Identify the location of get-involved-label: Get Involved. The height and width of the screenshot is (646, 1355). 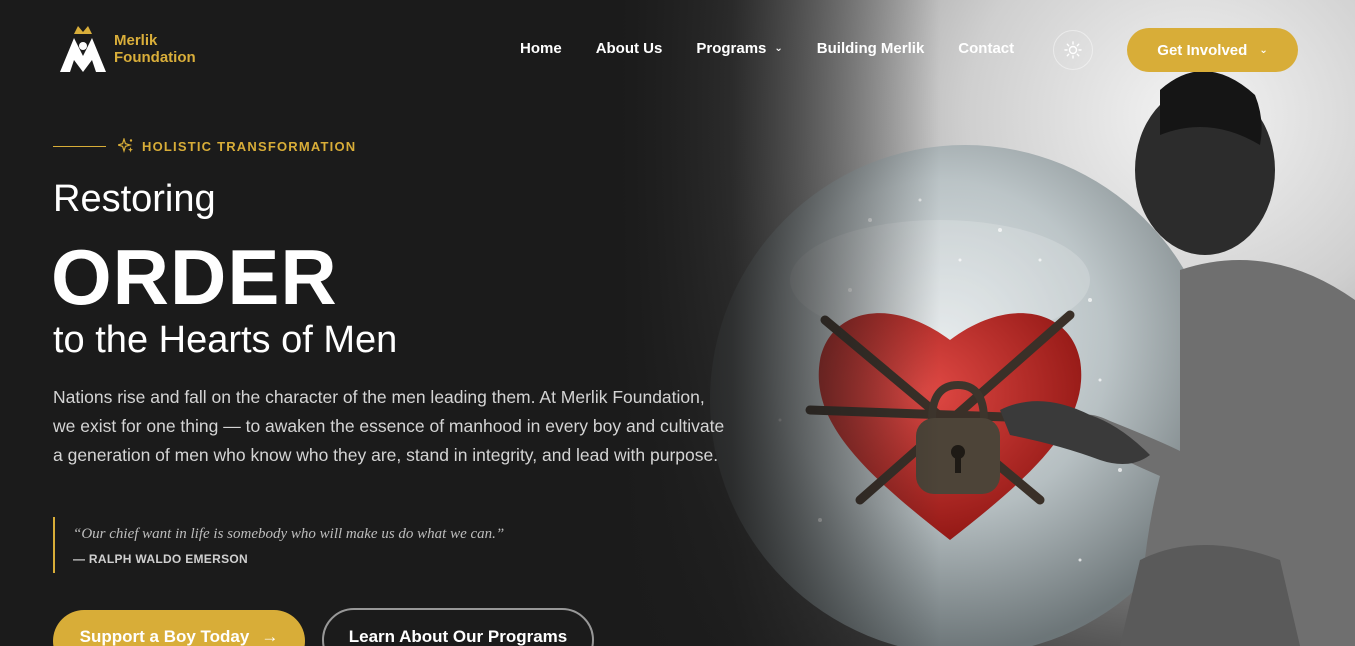
(1202, 50).